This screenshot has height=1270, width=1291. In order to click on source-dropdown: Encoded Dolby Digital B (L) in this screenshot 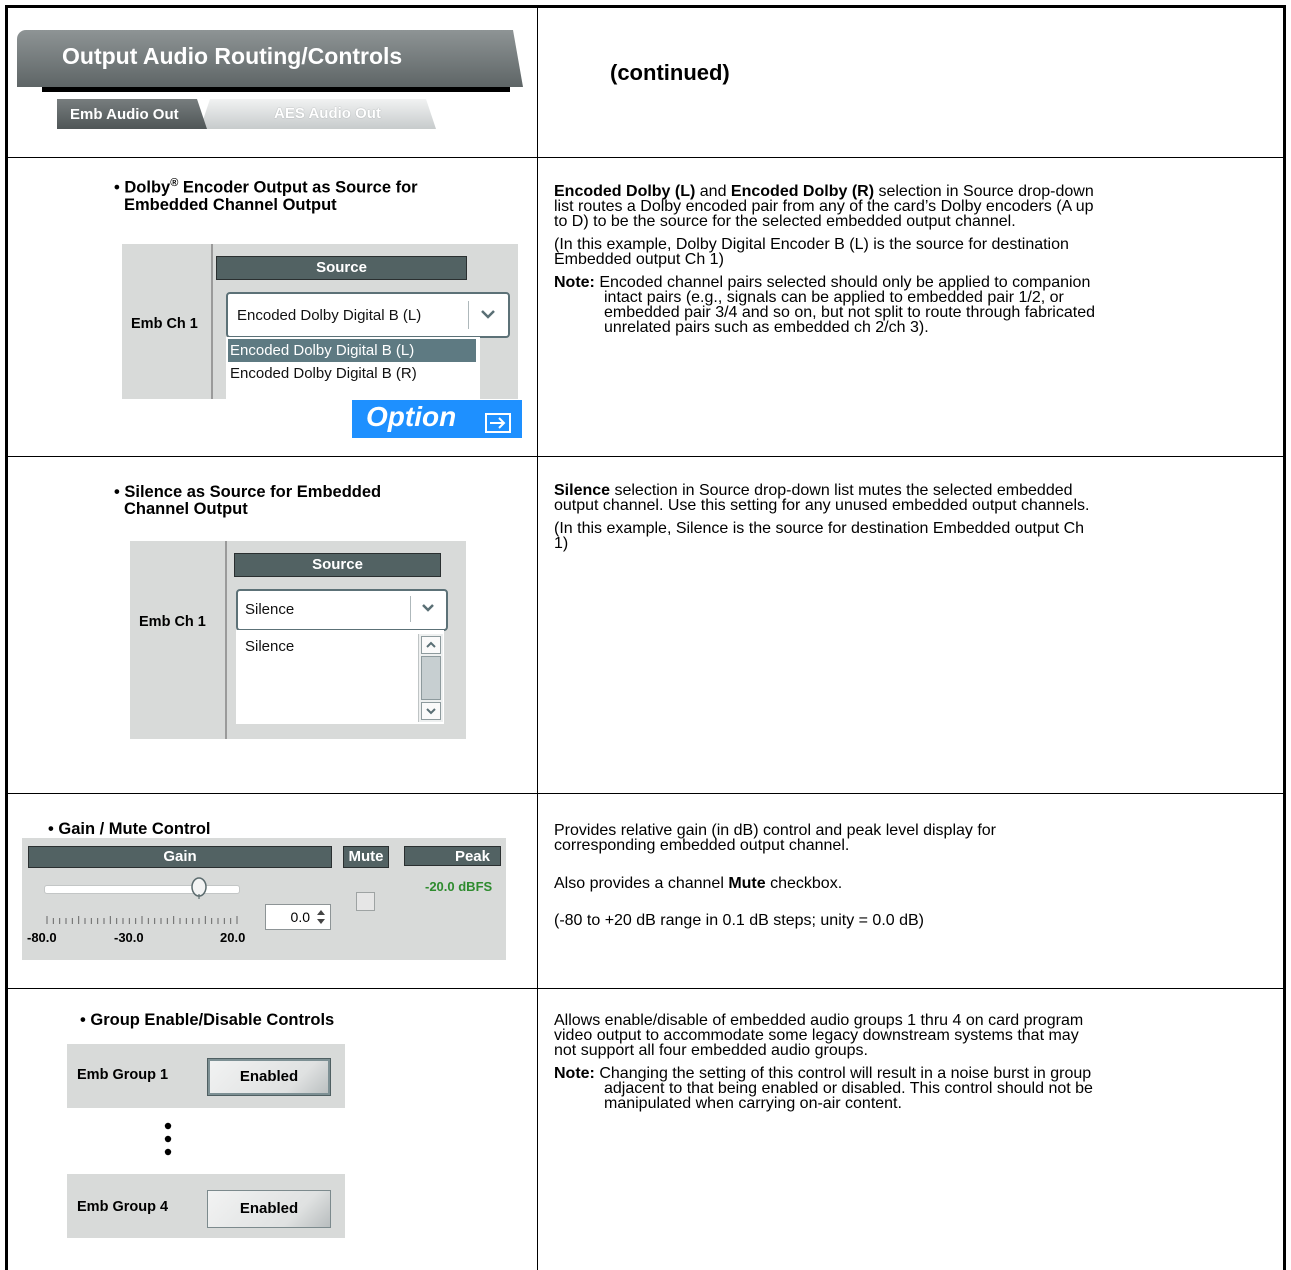, I will do `click(368, 315)`.